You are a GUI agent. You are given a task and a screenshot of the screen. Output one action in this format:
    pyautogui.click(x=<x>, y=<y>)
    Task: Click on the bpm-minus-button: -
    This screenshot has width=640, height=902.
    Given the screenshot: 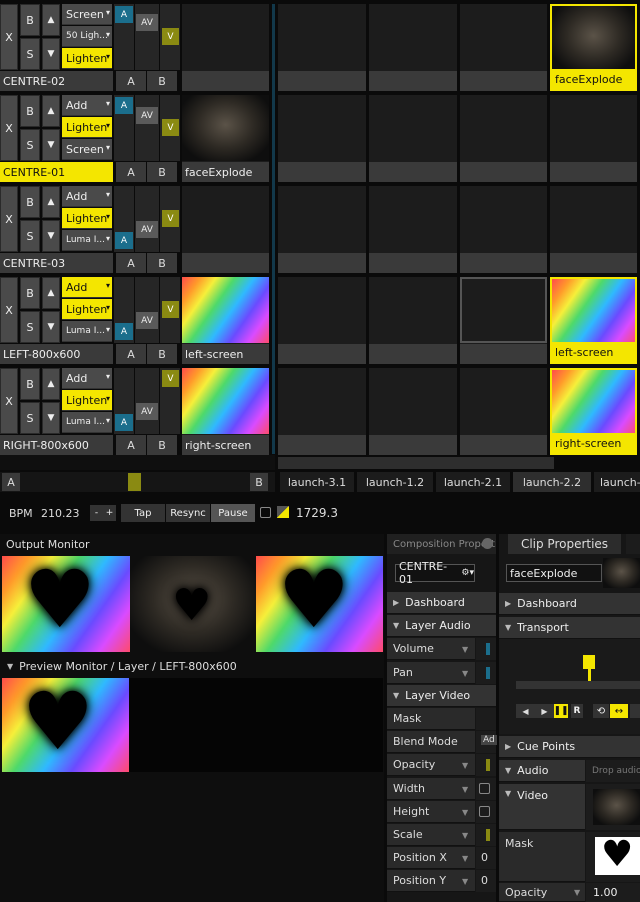 What is the action you would take?
    pyautogui.click(x=96, y=513)
    